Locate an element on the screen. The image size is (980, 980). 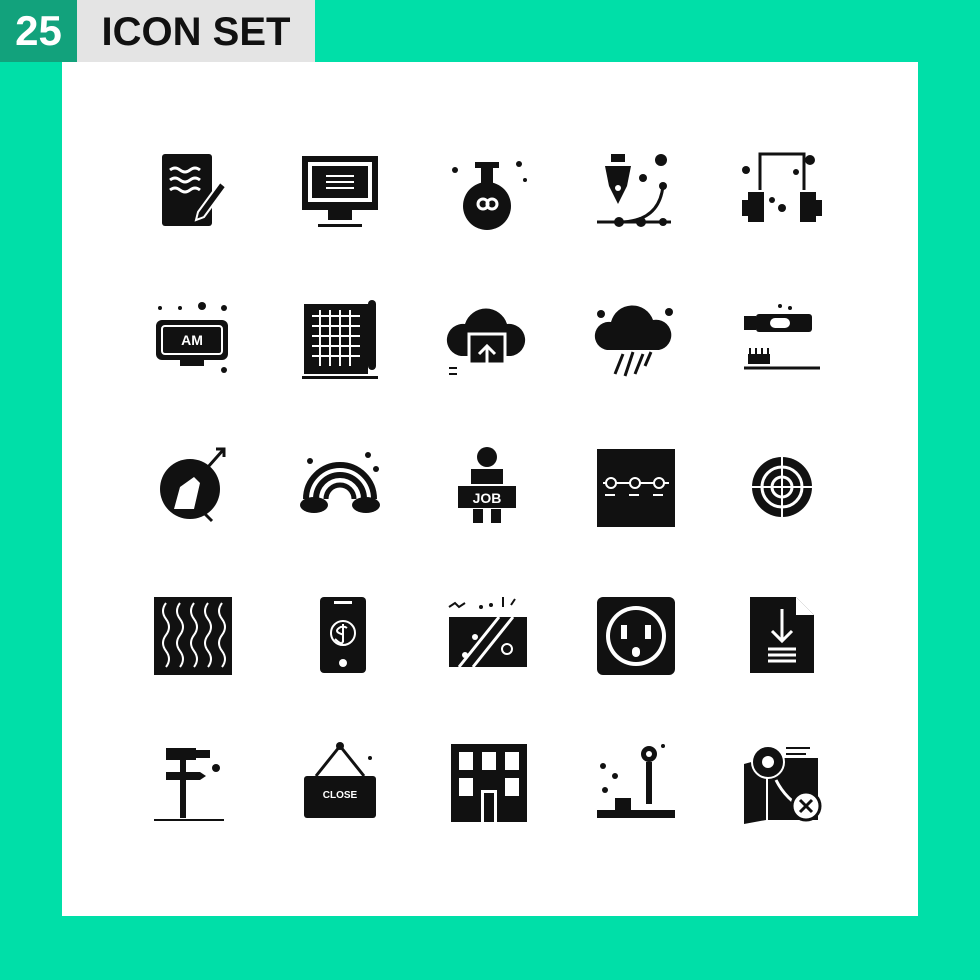
set-title: ICON SET is located at coordinates (196, 31).